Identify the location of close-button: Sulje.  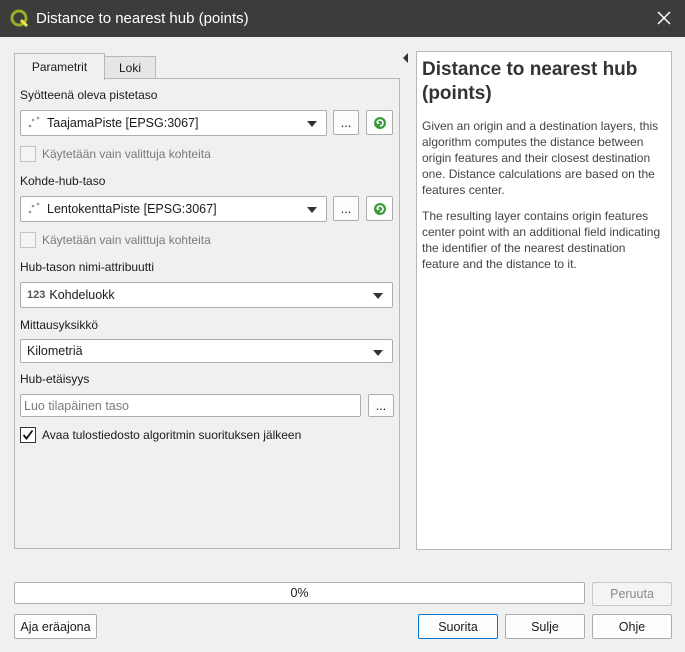
(545, 626).